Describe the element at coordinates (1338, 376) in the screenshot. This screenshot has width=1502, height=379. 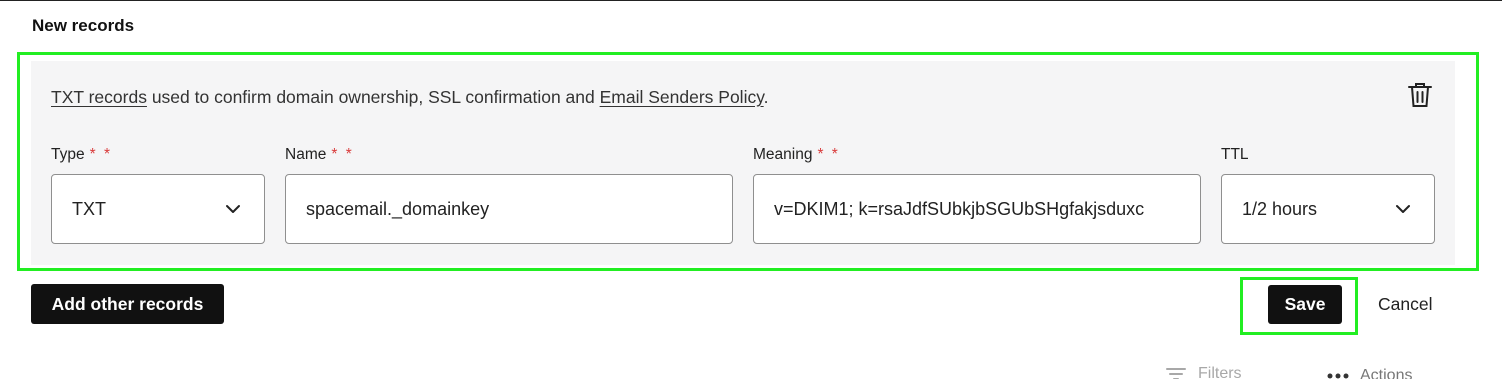
I see `more-dots-icon` at that location.